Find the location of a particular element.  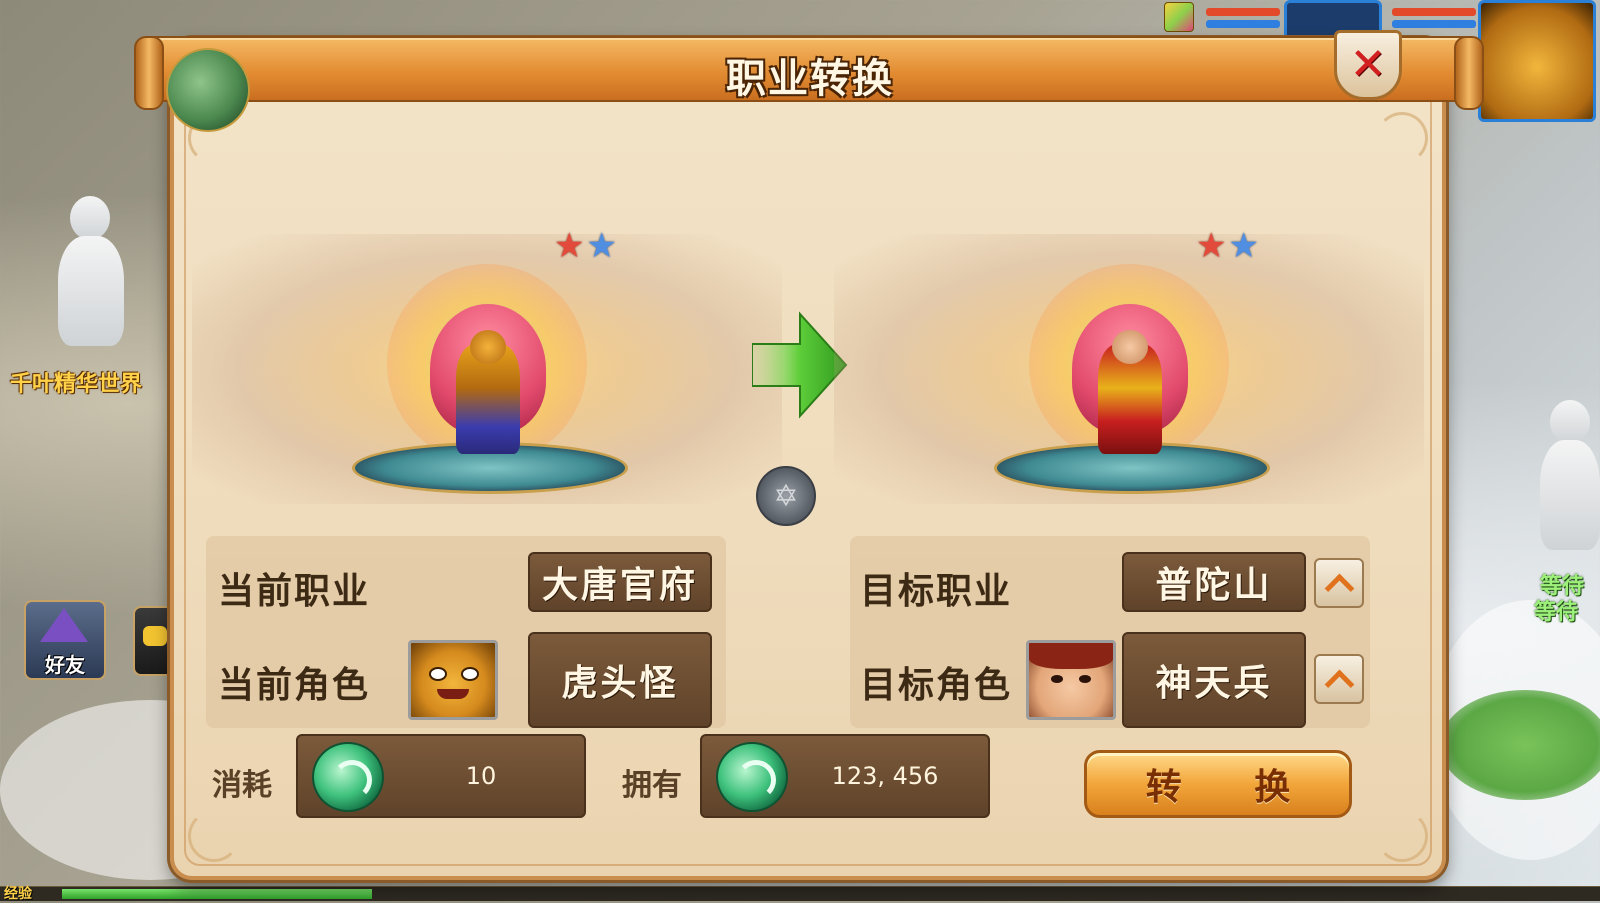

npc-right-name-2: 等待 is located at coordinates (1556, 612).